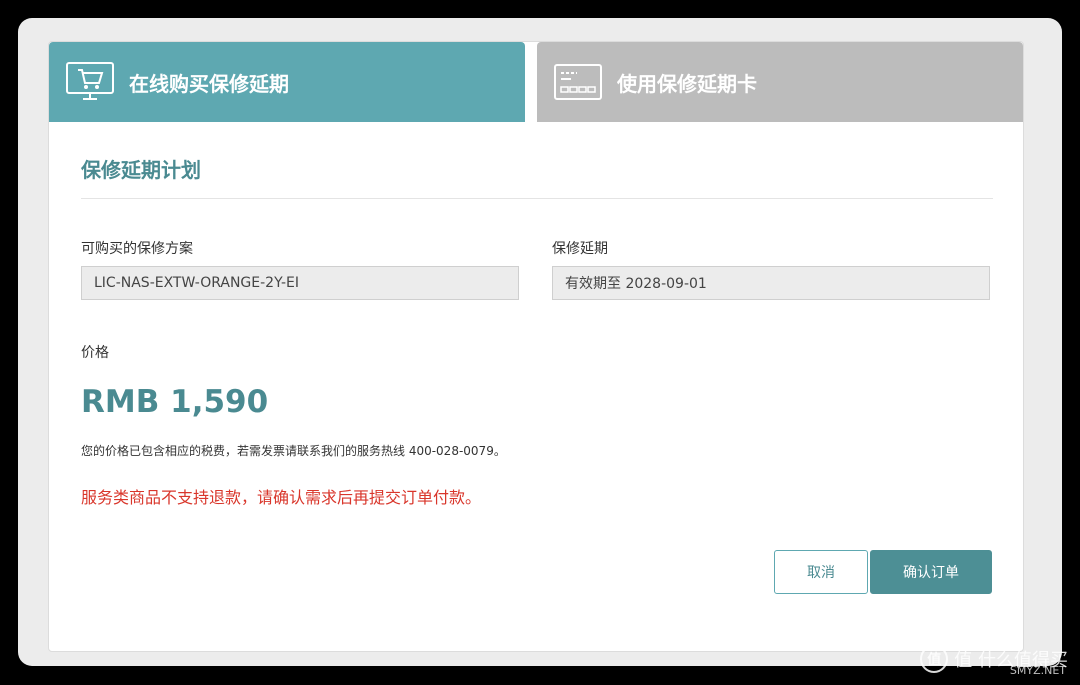  What do you see at coordinates (300, 283) in the screenshot?
I see `plan-field: LIC-NAS-EXTW-ORANGE-2Y-EI` at bounding box center [300, 283].